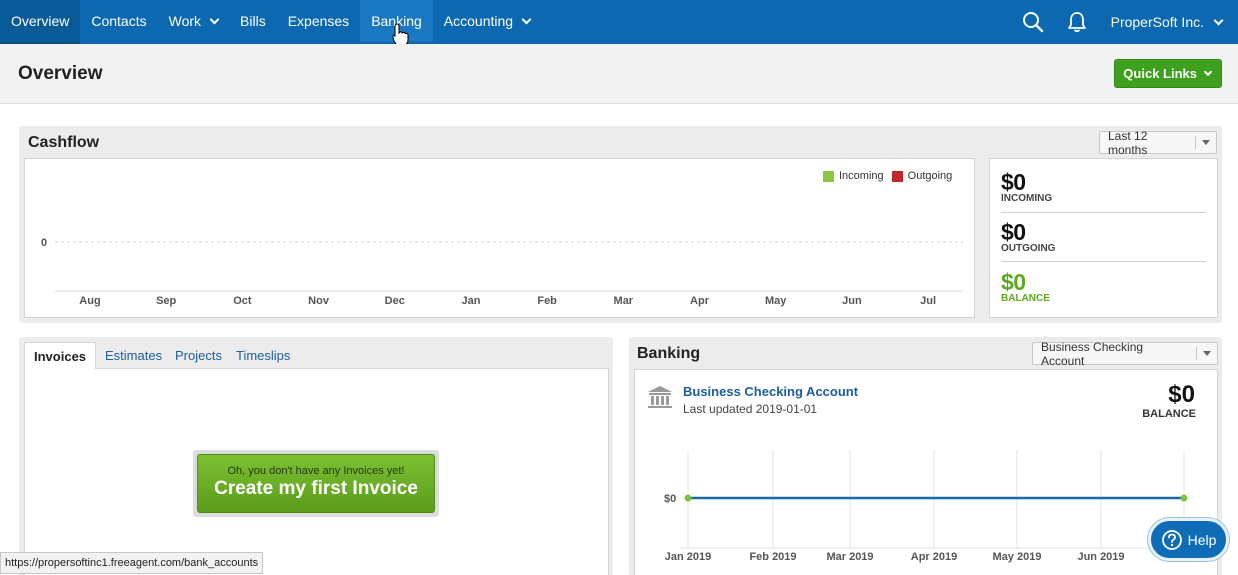 The height and width of the screenshot is (575, 1238). What do you see at coordinates (1160, 73) in the screenshot?
I see `quick-links-label: Quick Links` at bounding box center [1160, 73].